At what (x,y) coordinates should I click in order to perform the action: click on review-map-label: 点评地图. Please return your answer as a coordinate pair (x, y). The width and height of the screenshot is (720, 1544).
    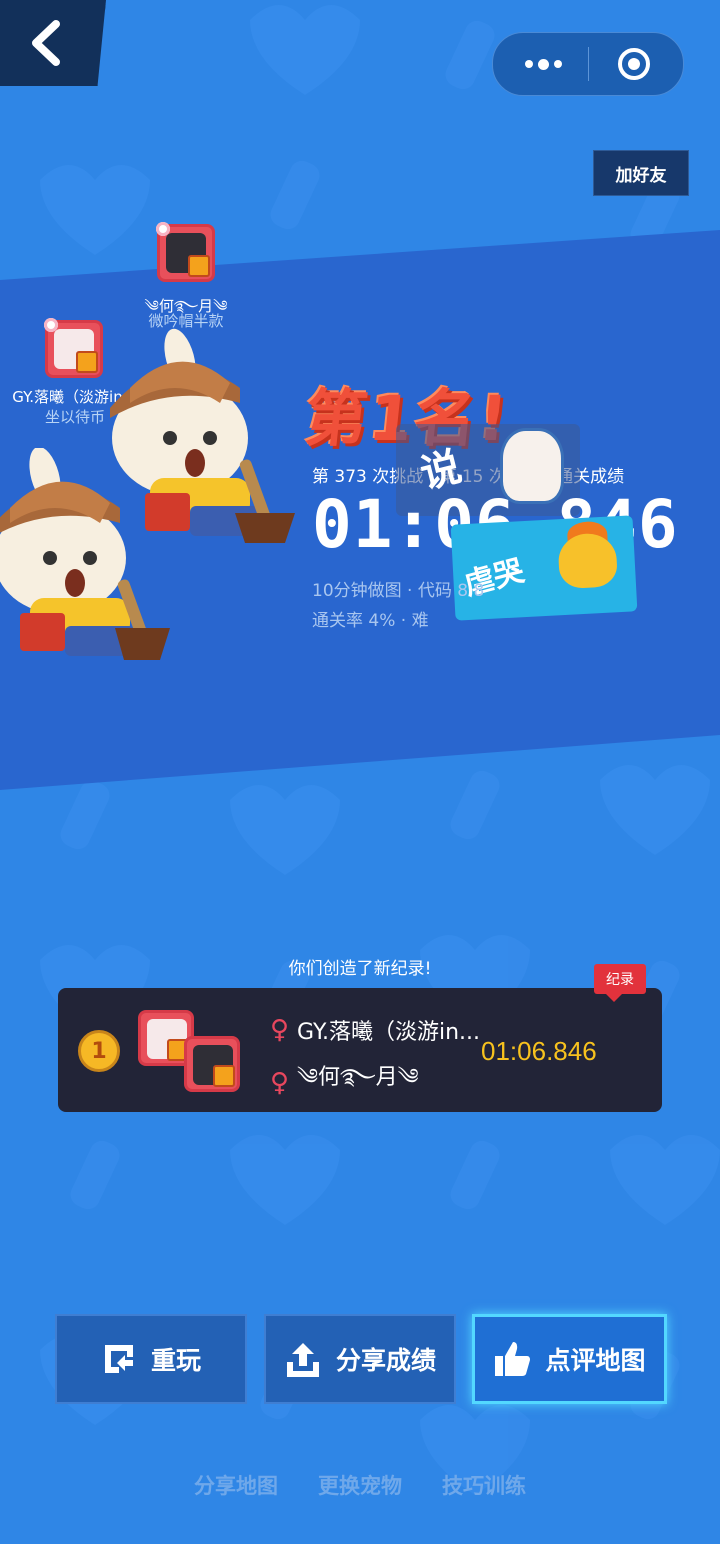
    Looking at the image, I should click on (595, 1360).